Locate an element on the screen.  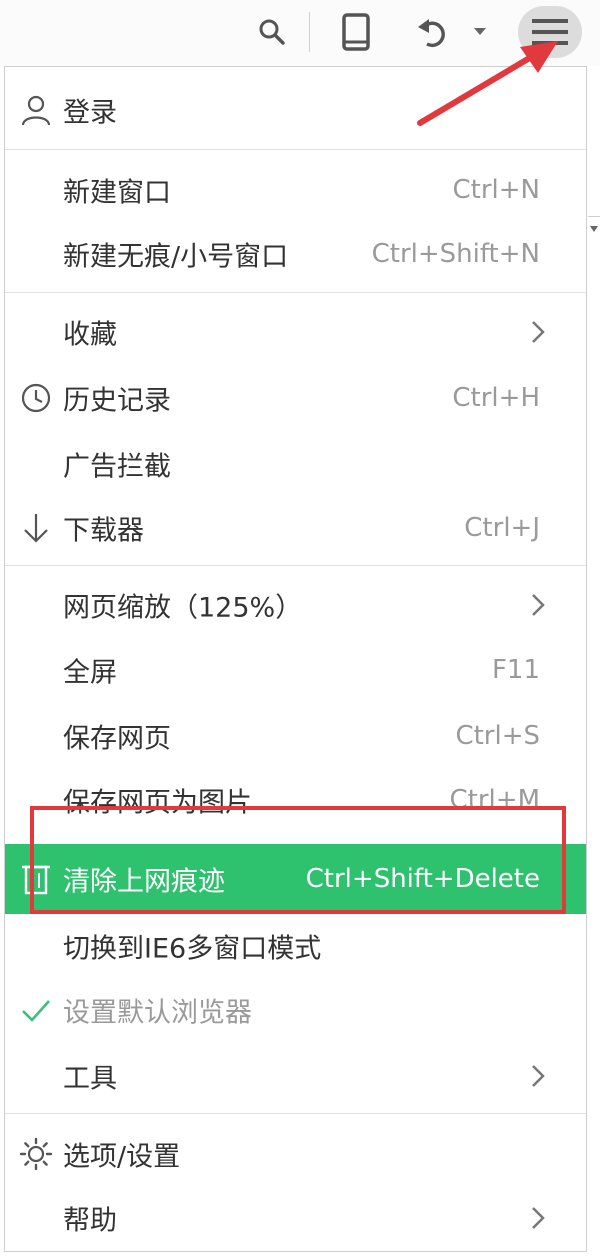
menu-item-label: 设置默认浏览器 is located at coordinates (157, 1013).